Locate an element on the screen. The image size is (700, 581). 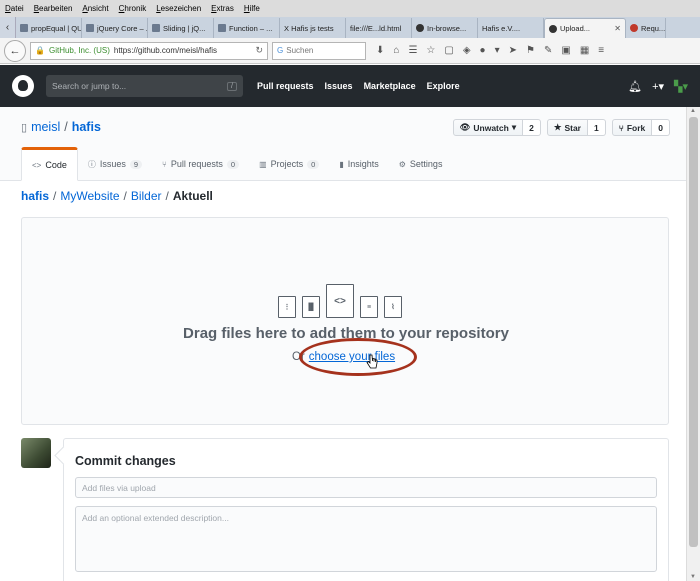
github-favicon-icon is located at coordinates (420, 28).